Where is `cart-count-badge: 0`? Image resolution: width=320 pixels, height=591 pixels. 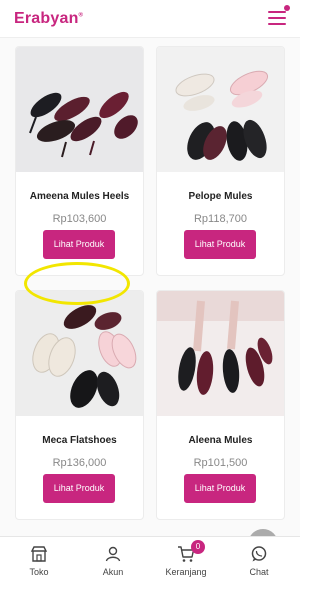
cart-count-badge: 0 is located at coordinates (198, 547).